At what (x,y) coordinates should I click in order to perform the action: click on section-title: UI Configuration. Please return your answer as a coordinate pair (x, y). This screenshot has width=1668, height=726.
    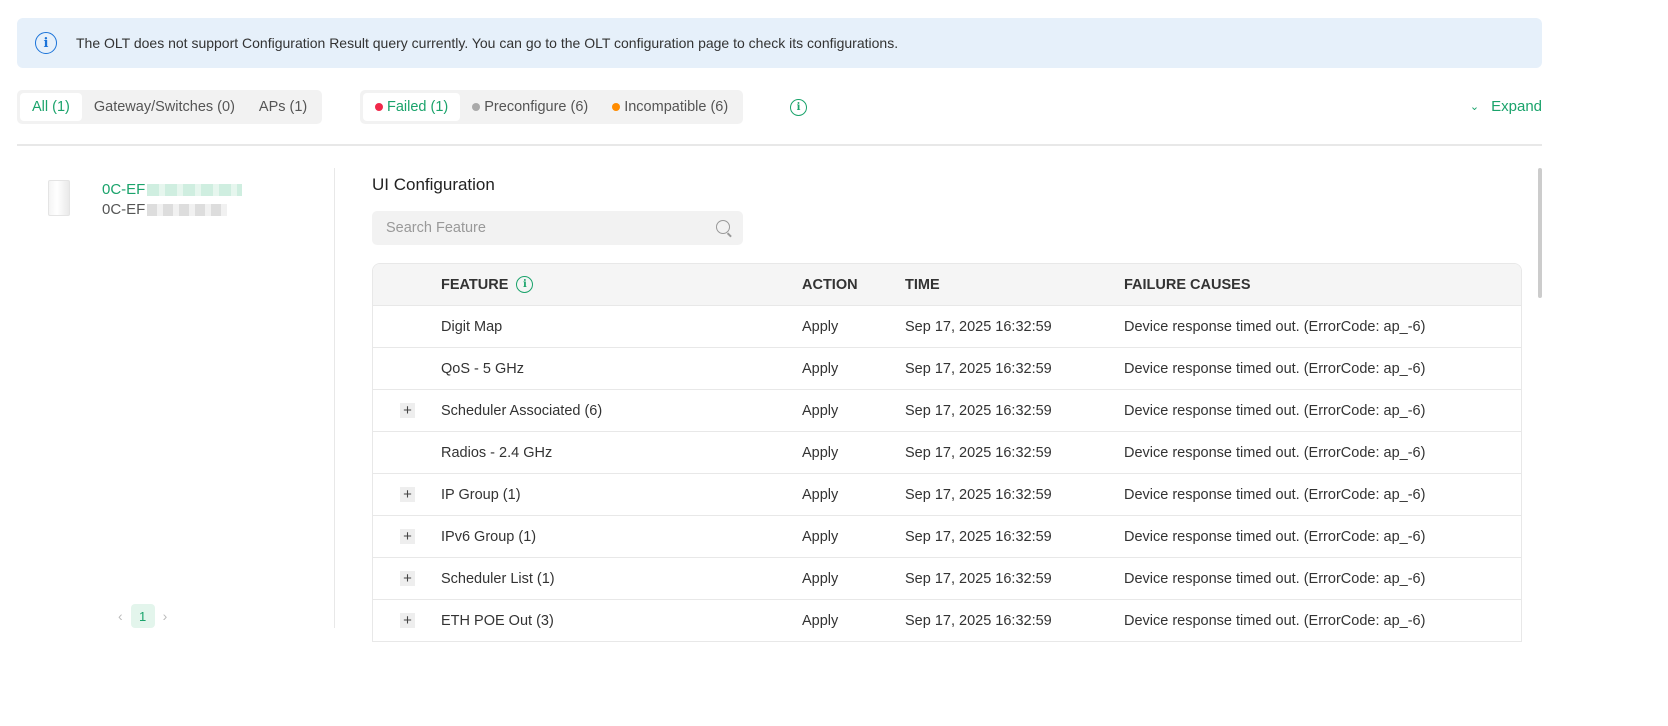
    Looking at the image, I should click on (433, 184).